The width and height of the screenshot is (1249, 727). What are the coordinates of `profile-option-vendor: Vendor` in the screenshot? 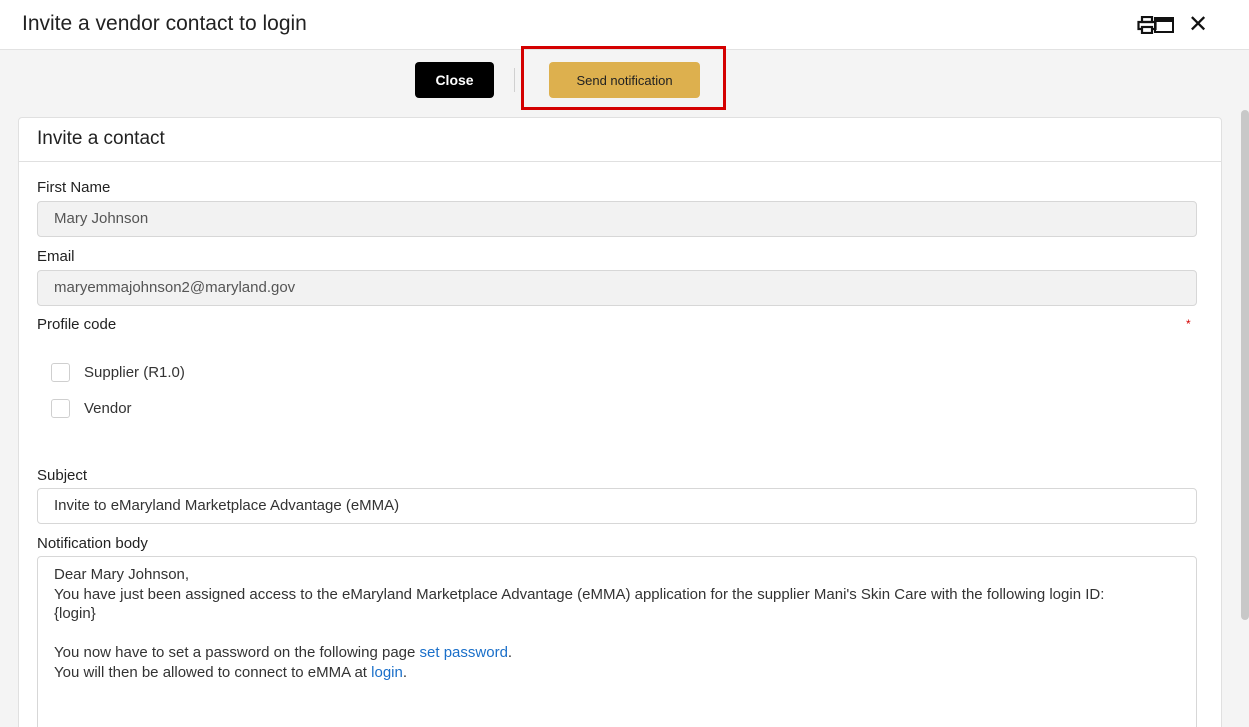 It's located at (91, 408).